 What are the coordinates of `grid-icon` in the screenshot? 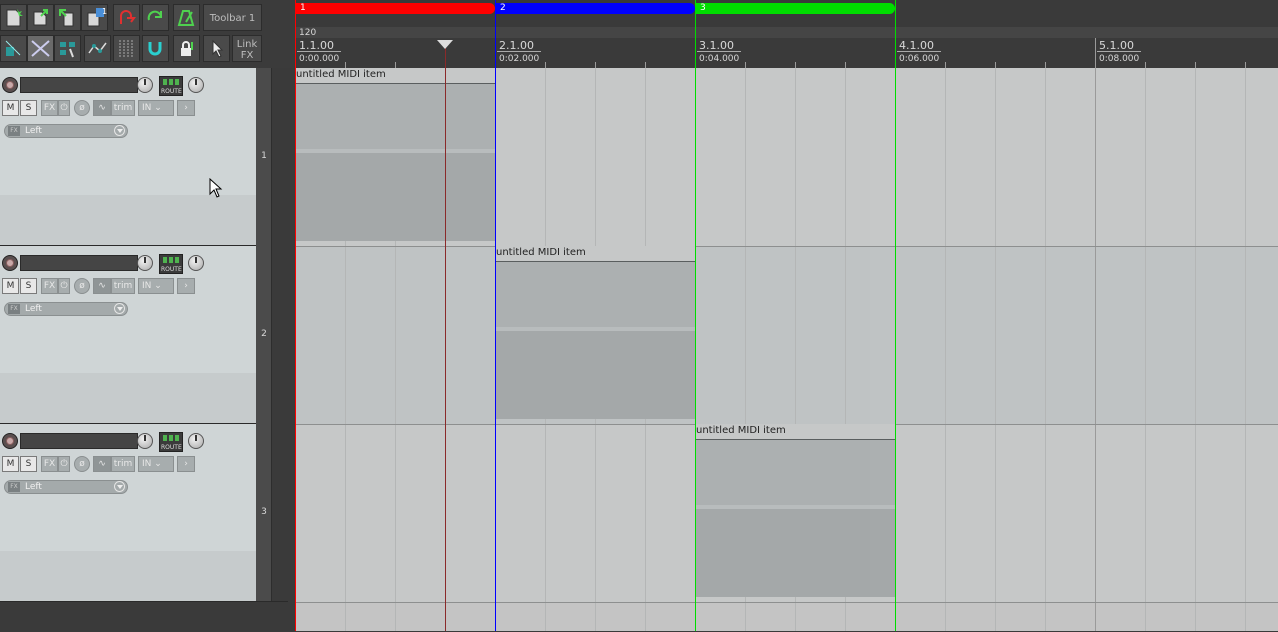 It's located at (126, 48).